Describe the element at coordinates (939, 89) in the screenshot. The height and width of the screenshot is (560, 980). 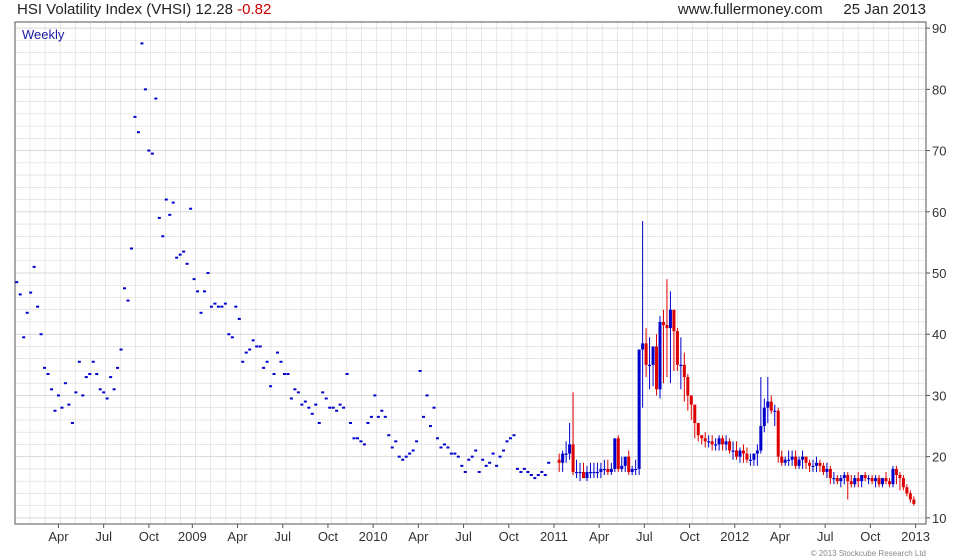
I see `y-tick-label: 80` at that location.